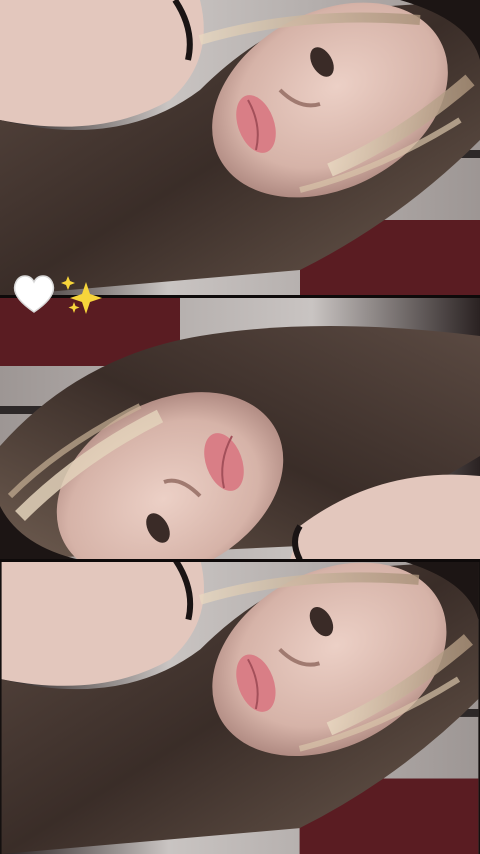 The width and height of the screenshot is (480, 854). What do you see at coordinates (34, 294) in the screenshot?
I see `white-heart-icon` at bounding box center [34, 294].